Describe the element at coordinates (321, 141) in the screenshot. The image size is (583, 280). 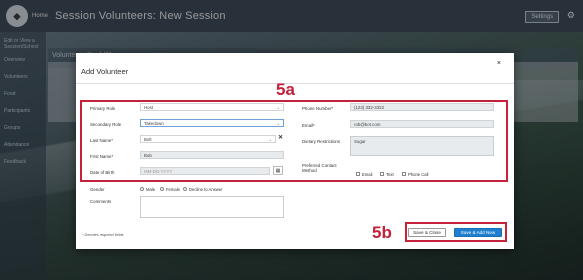
I see `dietary-label: Dietary Restrictions` at that location.